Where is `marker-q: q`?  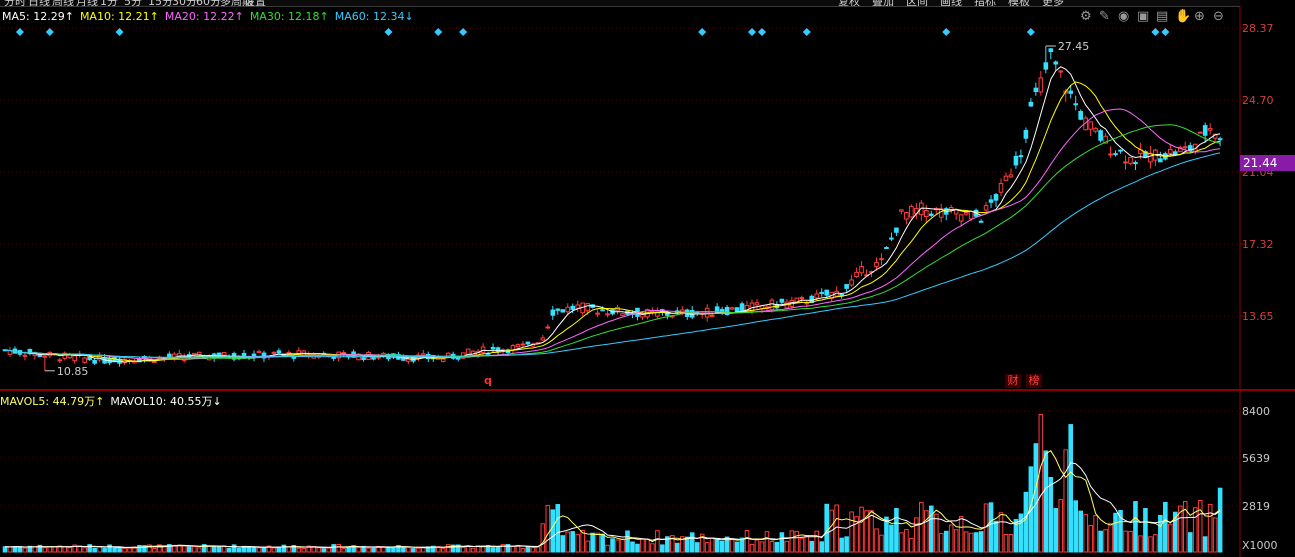
marker-q: q is located at coordinates (488, 380).